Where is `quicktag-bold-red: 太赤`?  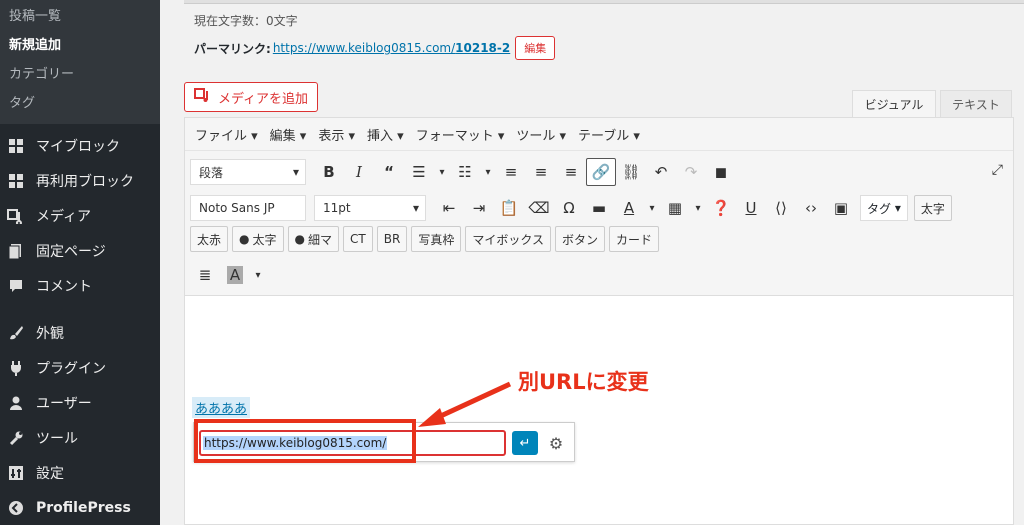 quicktag-bold-red: 太赤 is located at coordinates (209, 239).